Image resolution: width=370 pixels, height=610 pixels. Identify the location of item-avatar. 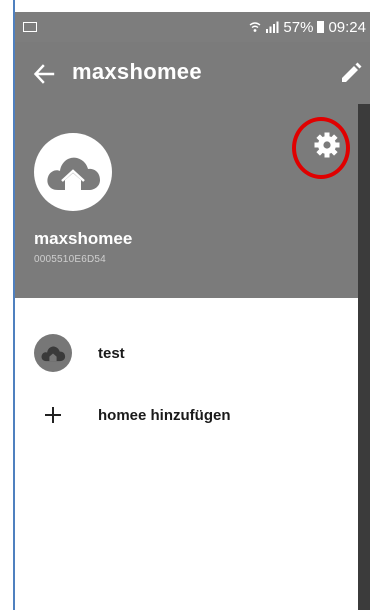
(53, 353).